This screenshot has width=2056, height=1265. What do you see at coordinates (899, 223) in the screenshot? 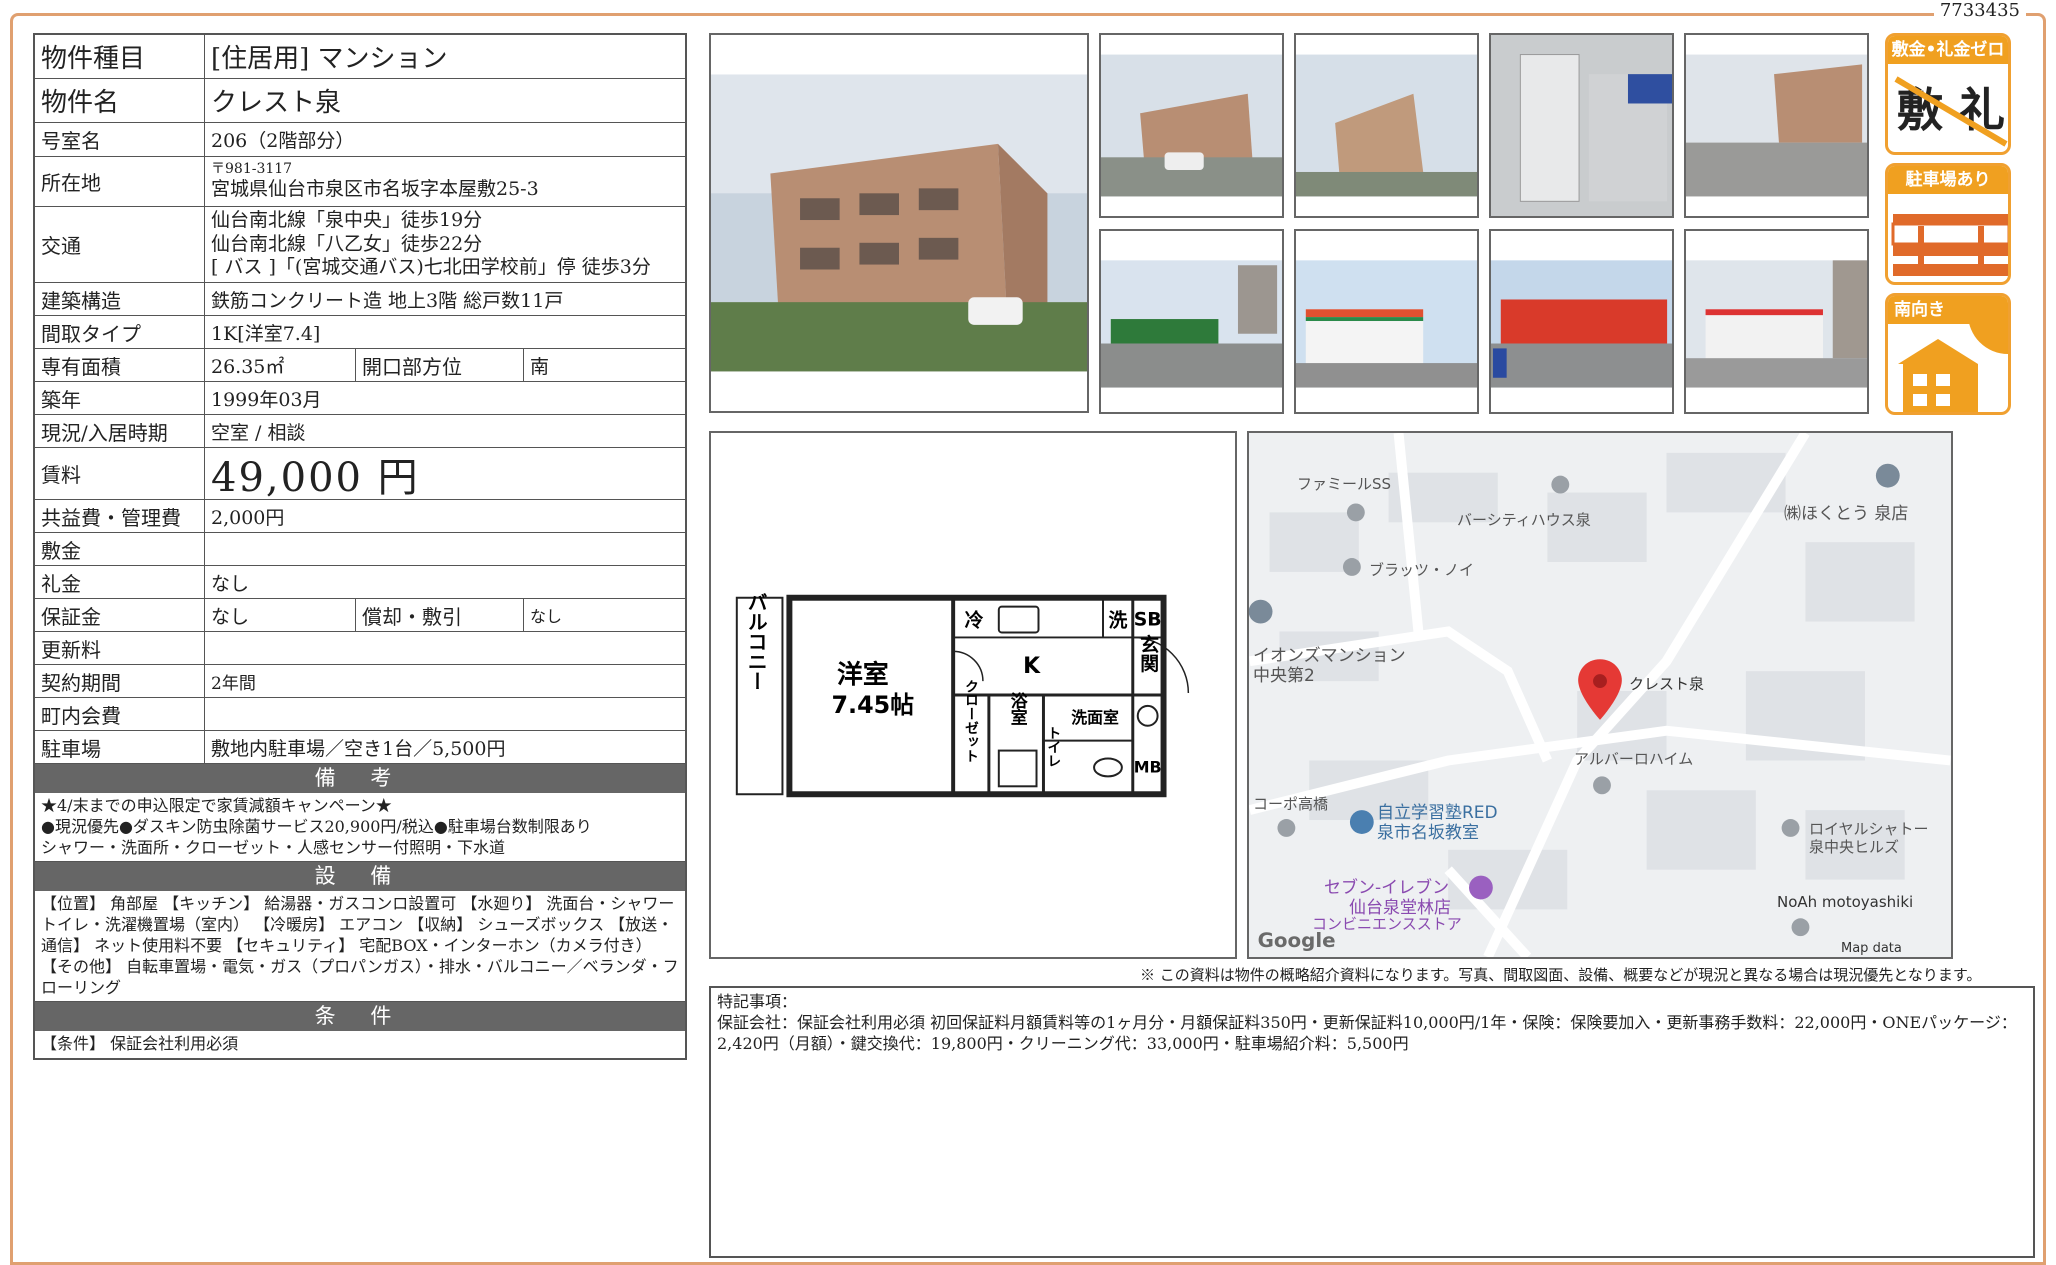
I see `building-photo-main` at bounding box center [899, 223].